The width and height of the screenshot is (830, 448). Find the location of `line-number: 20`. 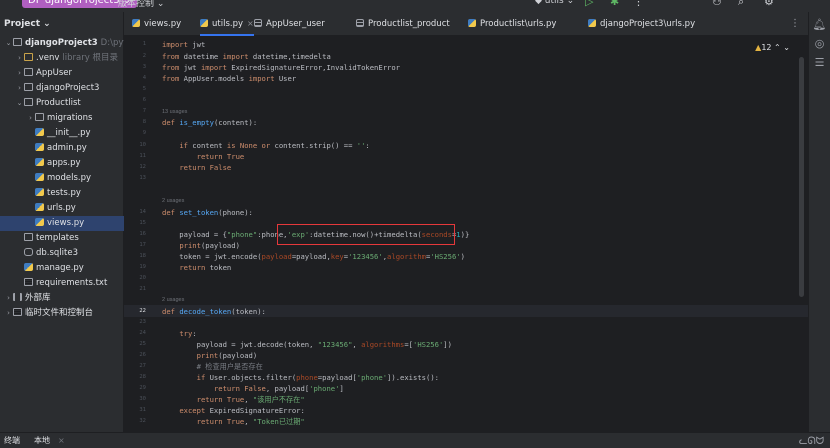

line-number: 20 is located at coordinates (135, 278).